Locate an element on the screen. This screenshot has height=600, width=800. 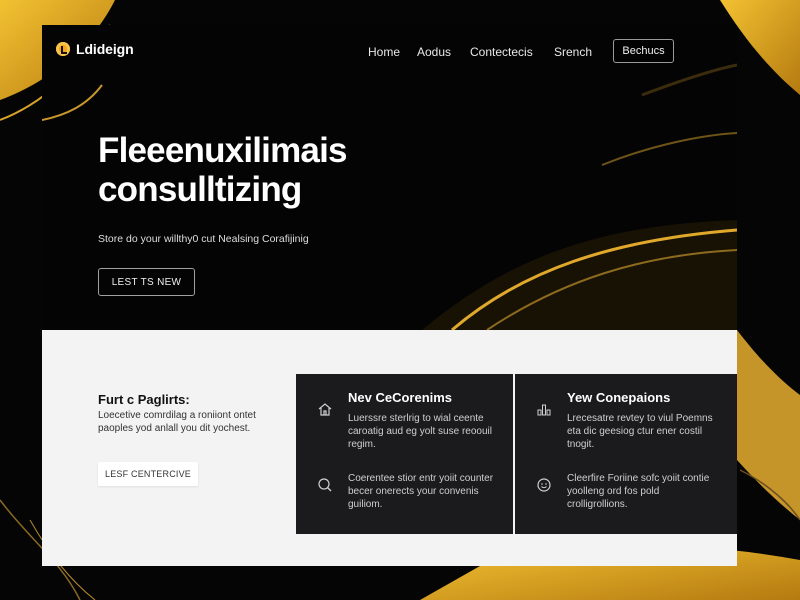
card-heading: Nev CeCorenims is located at coordinates (400, 397).